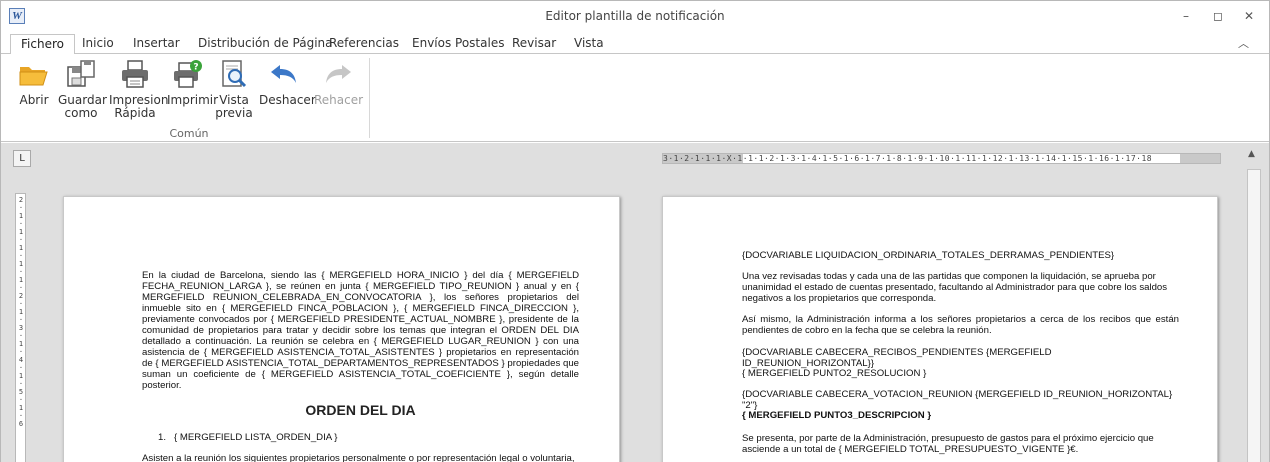 Image resolution: width=1270 pixels, height=462 pixels. What do you see at coordinates (364, 44) in the screenshot?
I see `tab-referencias: Referencias` at bounding box center [364, 44].